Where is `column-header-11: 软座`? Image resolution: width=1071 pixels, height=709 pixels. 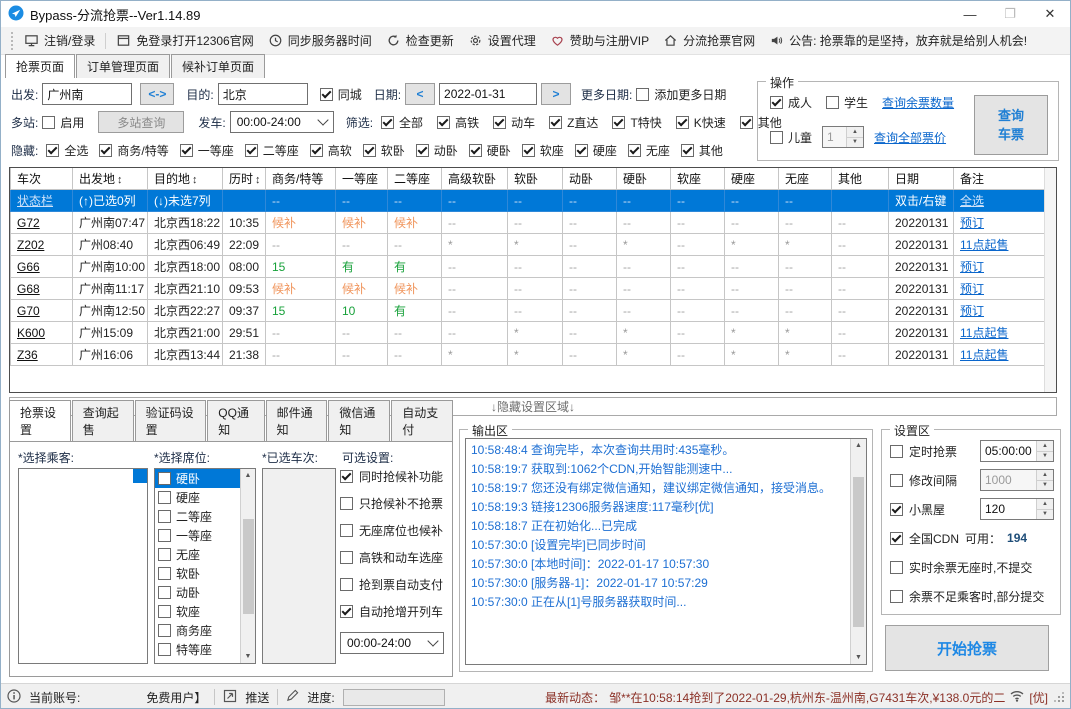 column-header-11: 软座 is located at coordinates (697, 179).